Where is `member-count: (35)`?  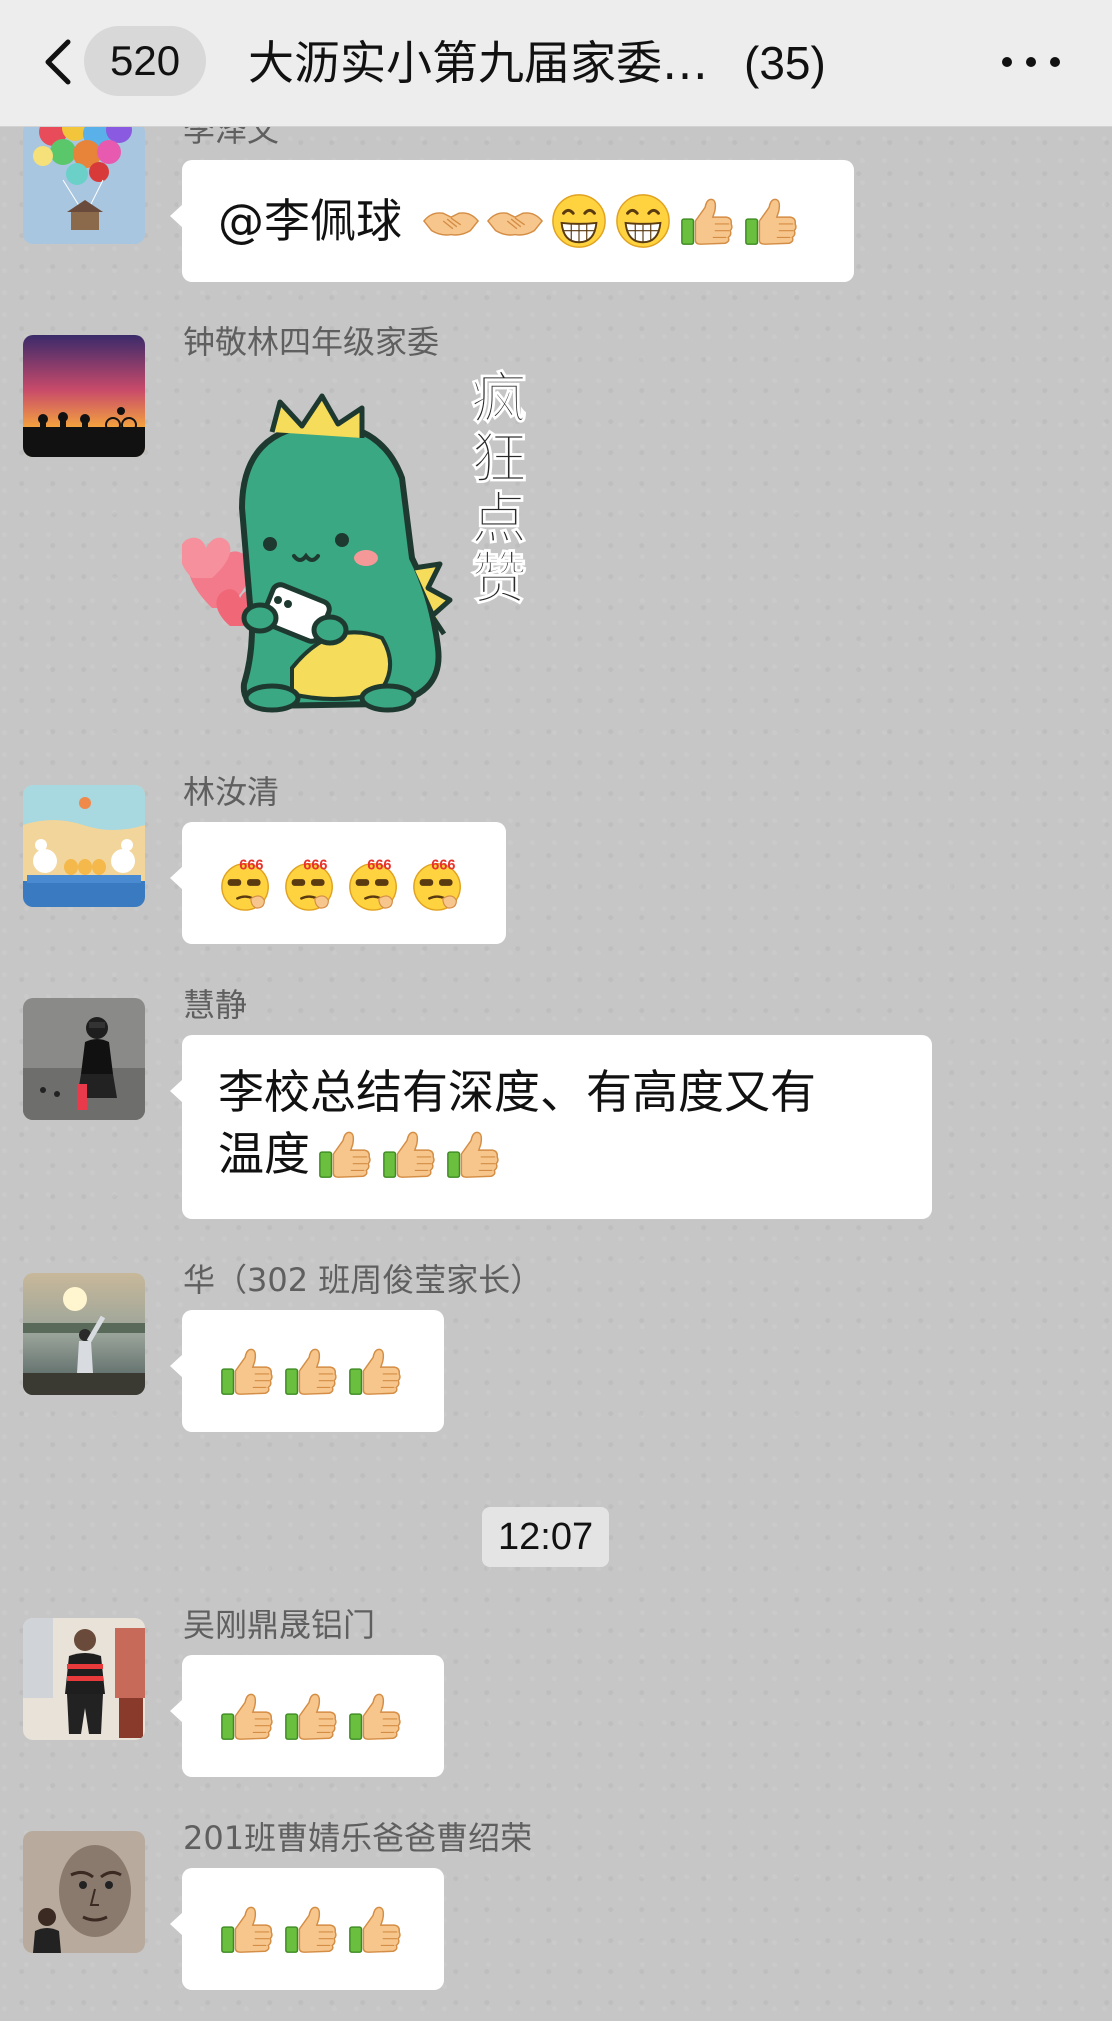 member-count: (35) is located at coordinates (785, 63).